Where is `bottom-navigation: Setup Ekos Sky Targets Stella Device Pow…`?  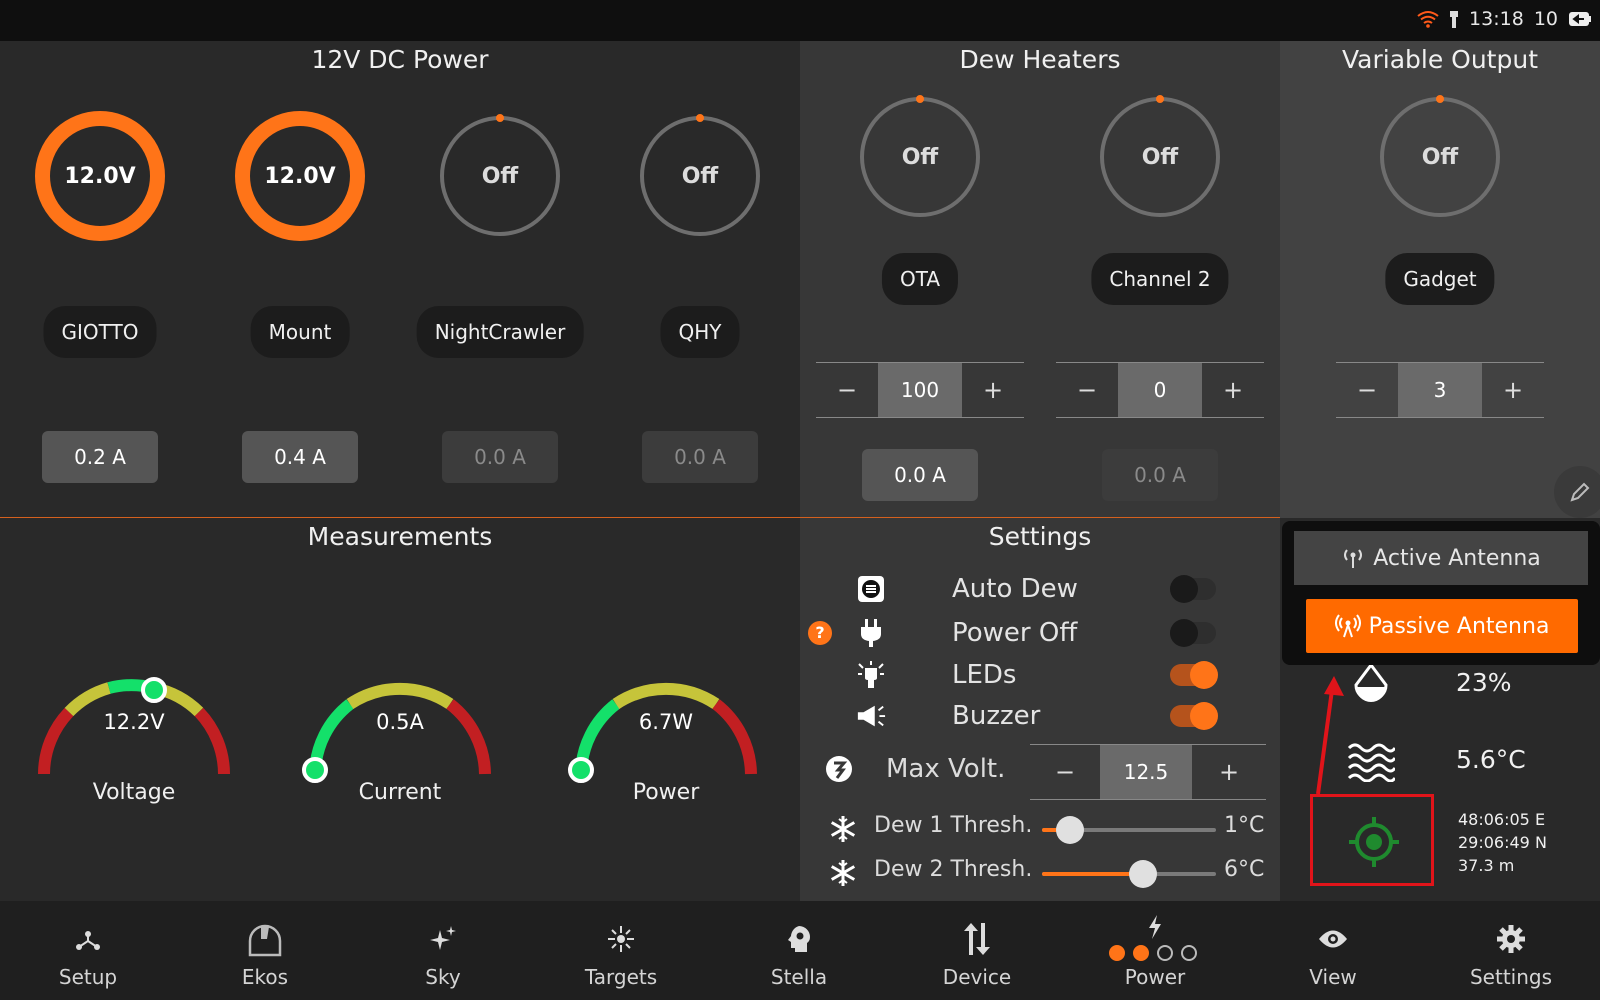 bottom-navigation: Setup Ekos Sky Targets Stella Device Pow… is located at coordinates (800, 950).